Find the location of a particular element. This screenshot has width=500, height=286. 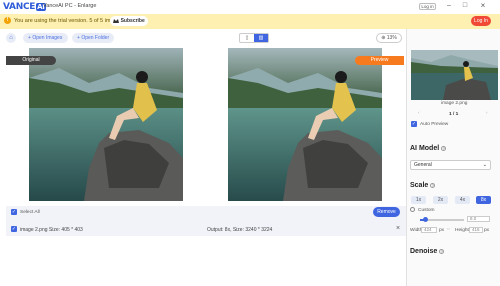

open-images-label: Open Images is located at coordinates (47, 38).